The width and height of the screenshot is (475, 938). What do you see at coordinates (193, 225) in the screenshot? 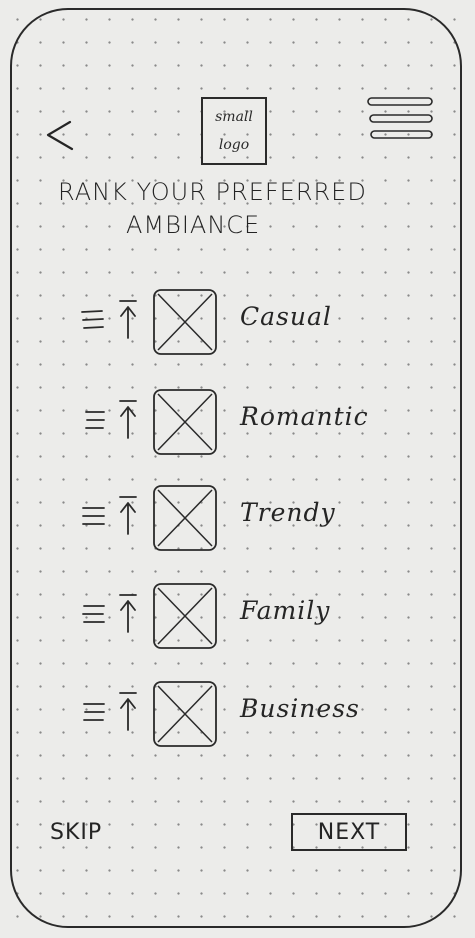
I see `page-title-line2: AMBIANCE` at bounding box center [193, 225].